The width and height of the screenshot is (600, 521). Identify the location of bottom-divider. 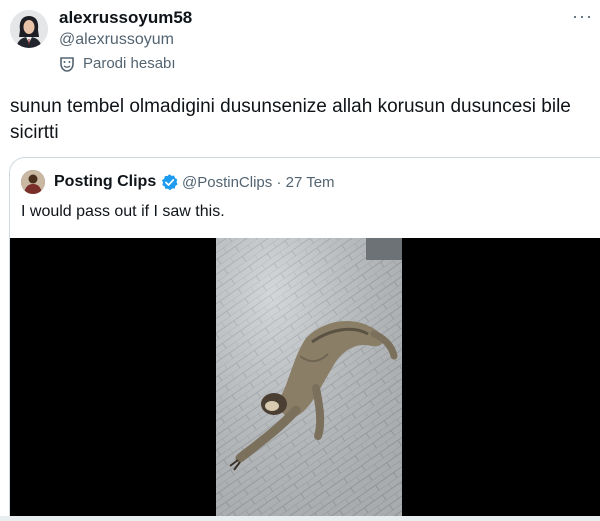
(300, 518).